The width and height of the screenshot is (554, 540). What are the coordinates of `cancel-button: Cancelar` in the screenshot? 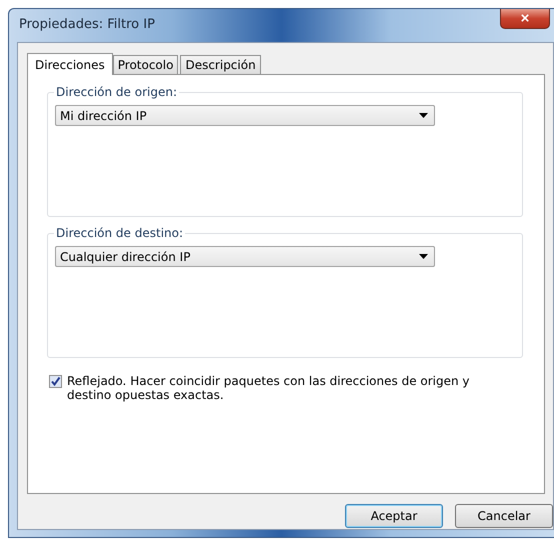 It's located at (504, 516).